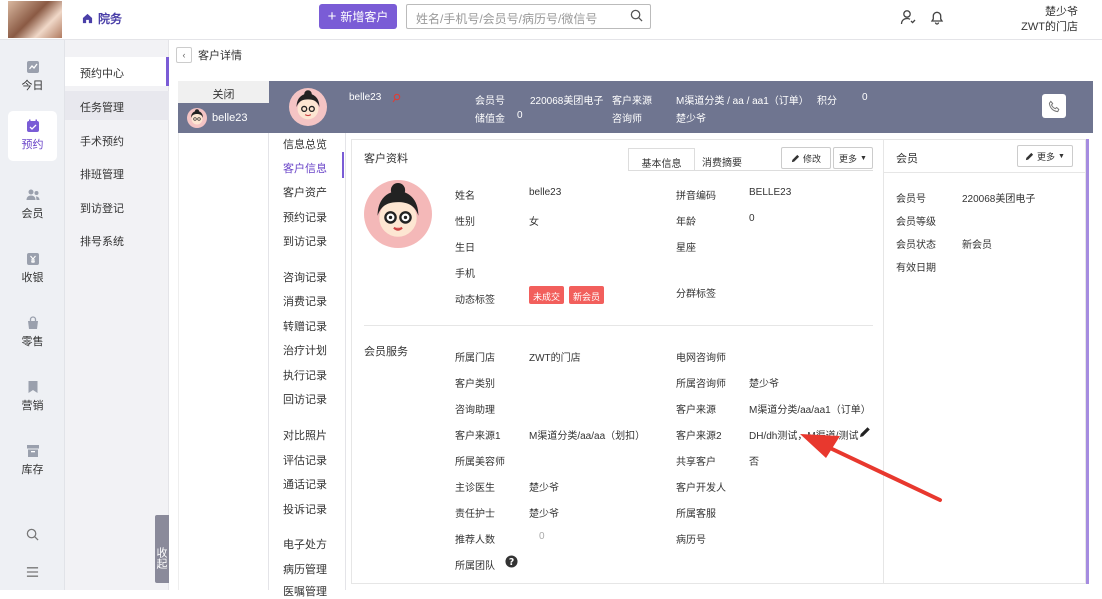  What do you see at coordinates (305, 399) in the screenshot?
I see `nav-item: 回访记录` at bounding box center [305, 399].